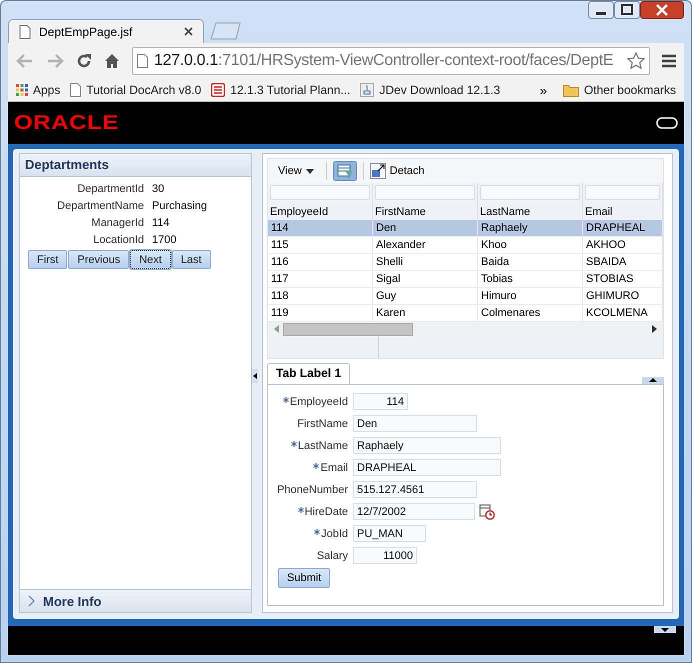  Describe the element at coordinates (99, 259) in the screenshot. I see `nav-button: Previous` at that location.